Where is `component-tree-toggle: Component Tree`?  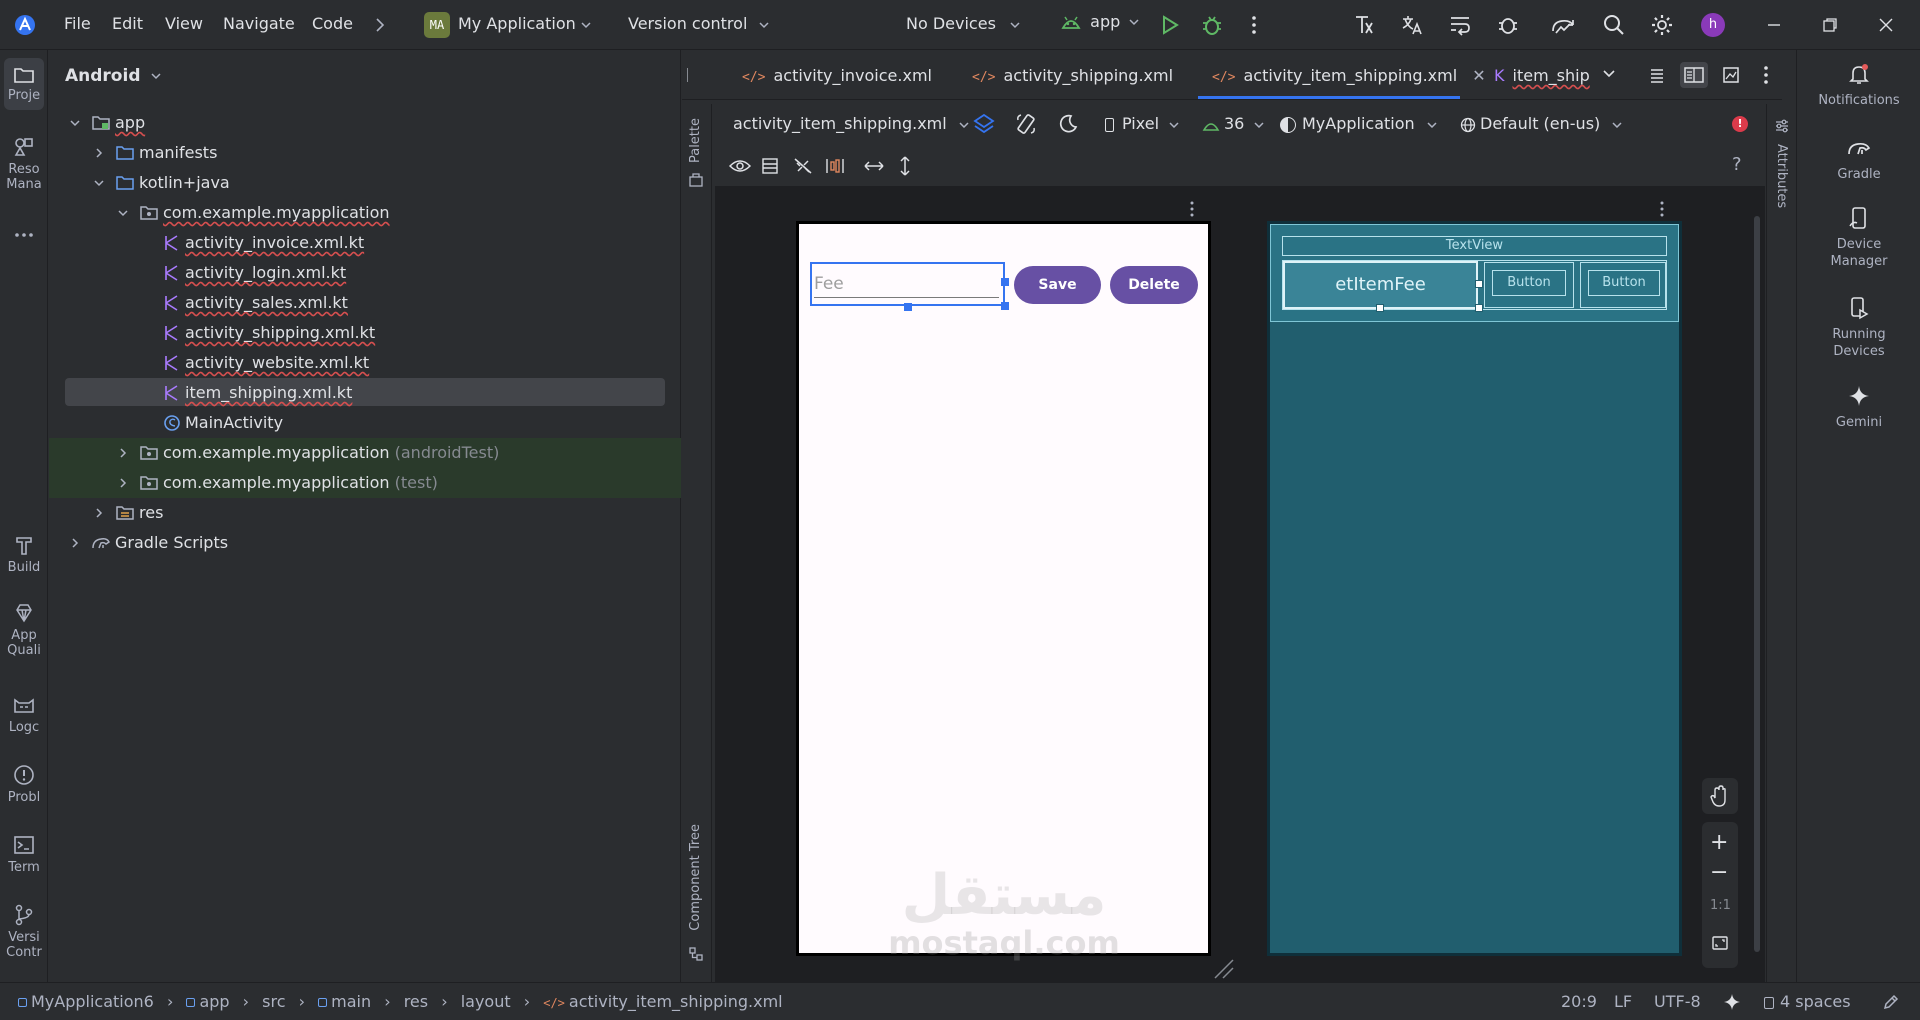 component-tree-toggle: Component Tree is located at coordinates (695, 877).